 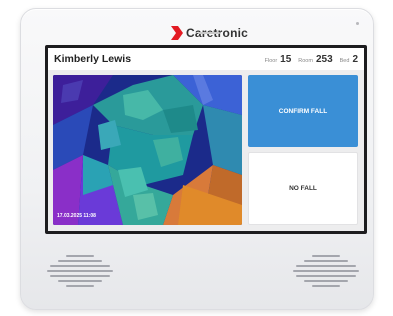 I want to click on patient-header: Kimberly Lewis Floor 15 Room 253 Bed 2, so click(x=206, y=59).